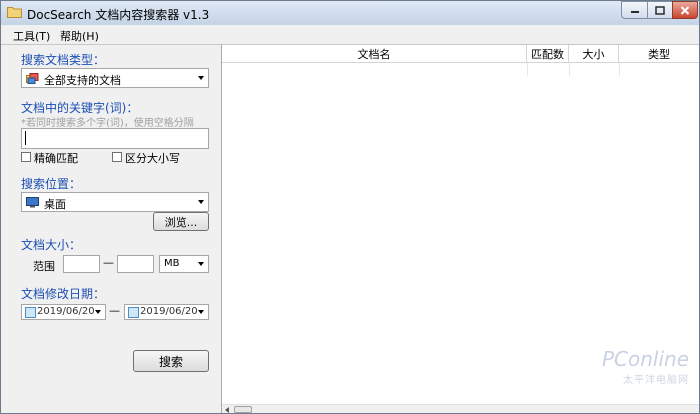  Describe the element at coordinates (374, 53) in the screenshot. I see `column-header-name: 文档名` at that location.